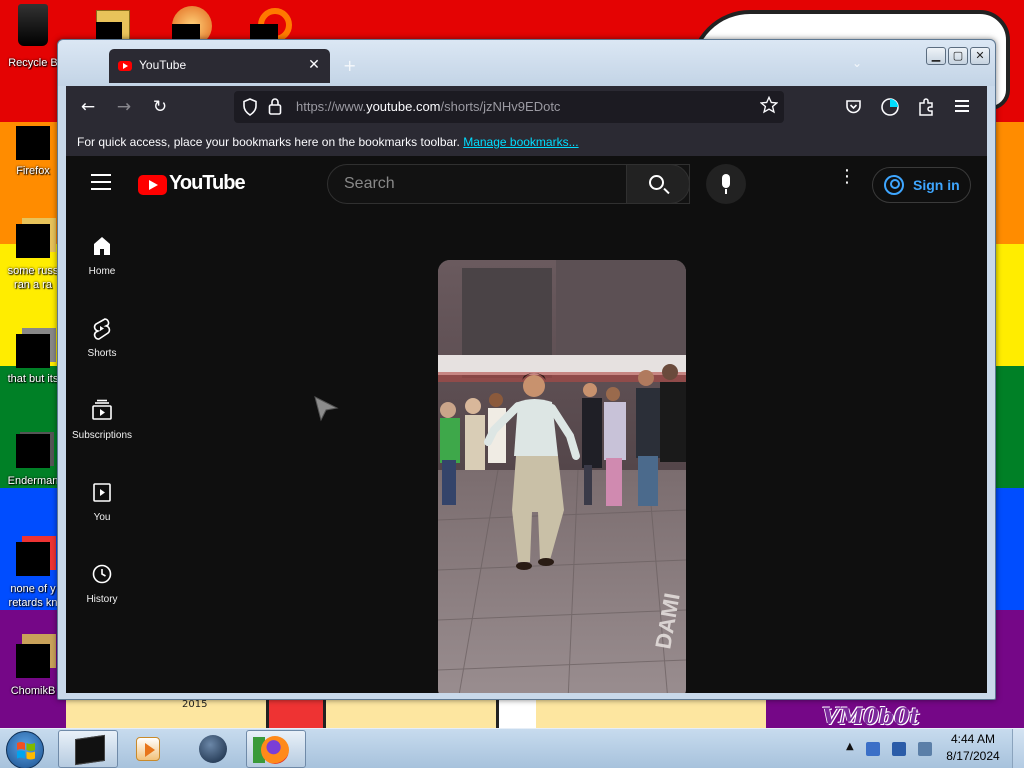 The image size is (1024, 768). I want to click on start-button, so click(25, 749).